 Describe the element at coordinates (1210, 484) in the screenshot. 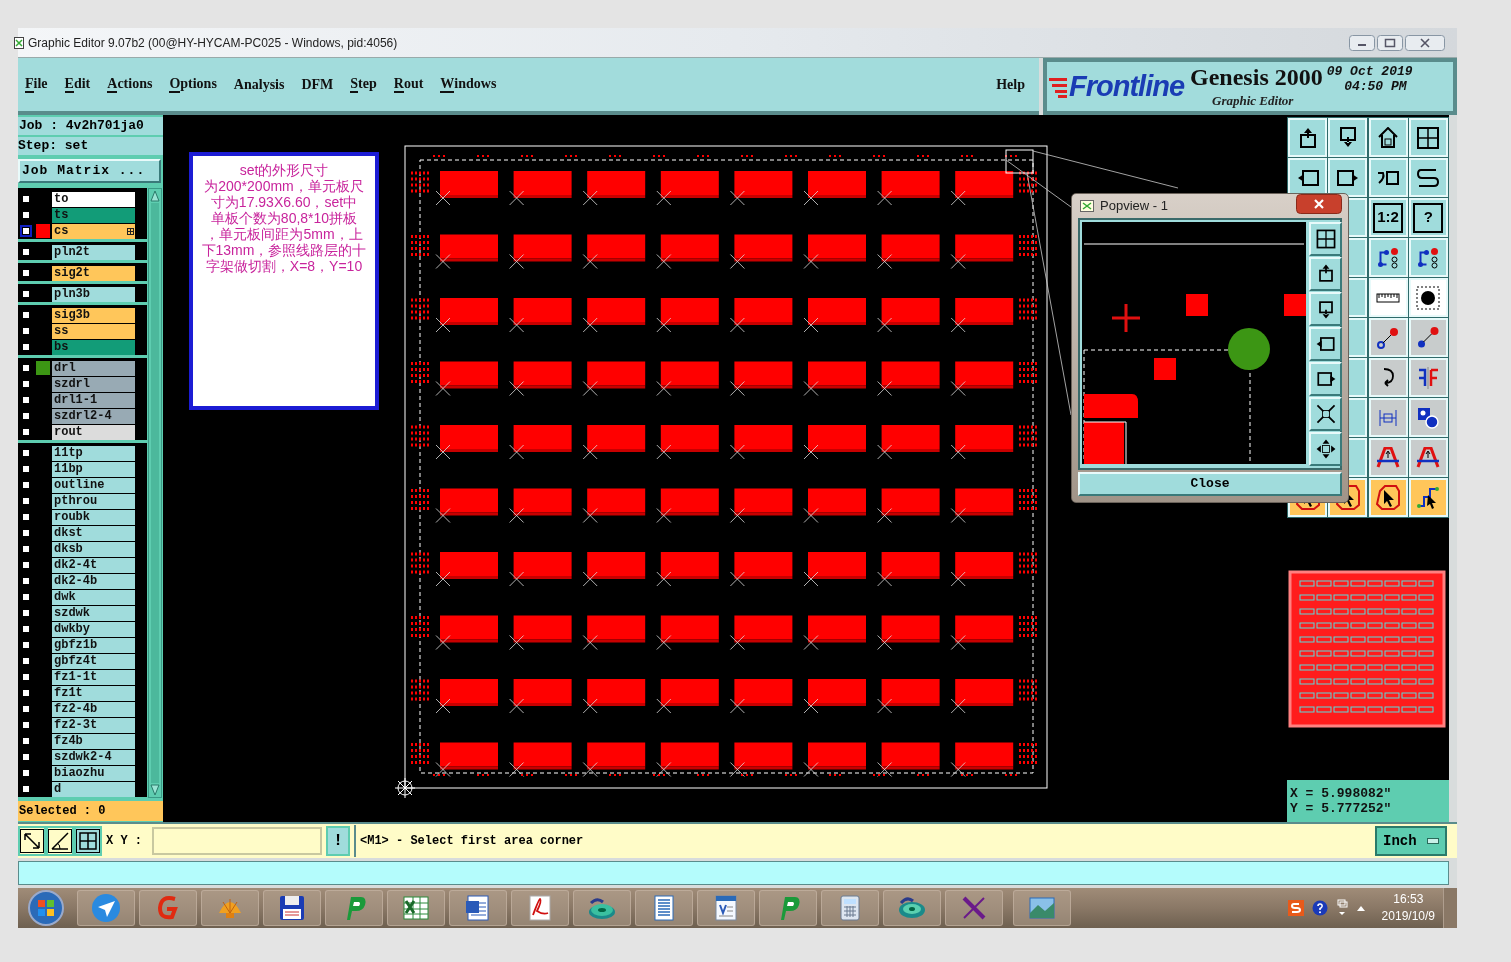

I see `close-button: Close` at that location.